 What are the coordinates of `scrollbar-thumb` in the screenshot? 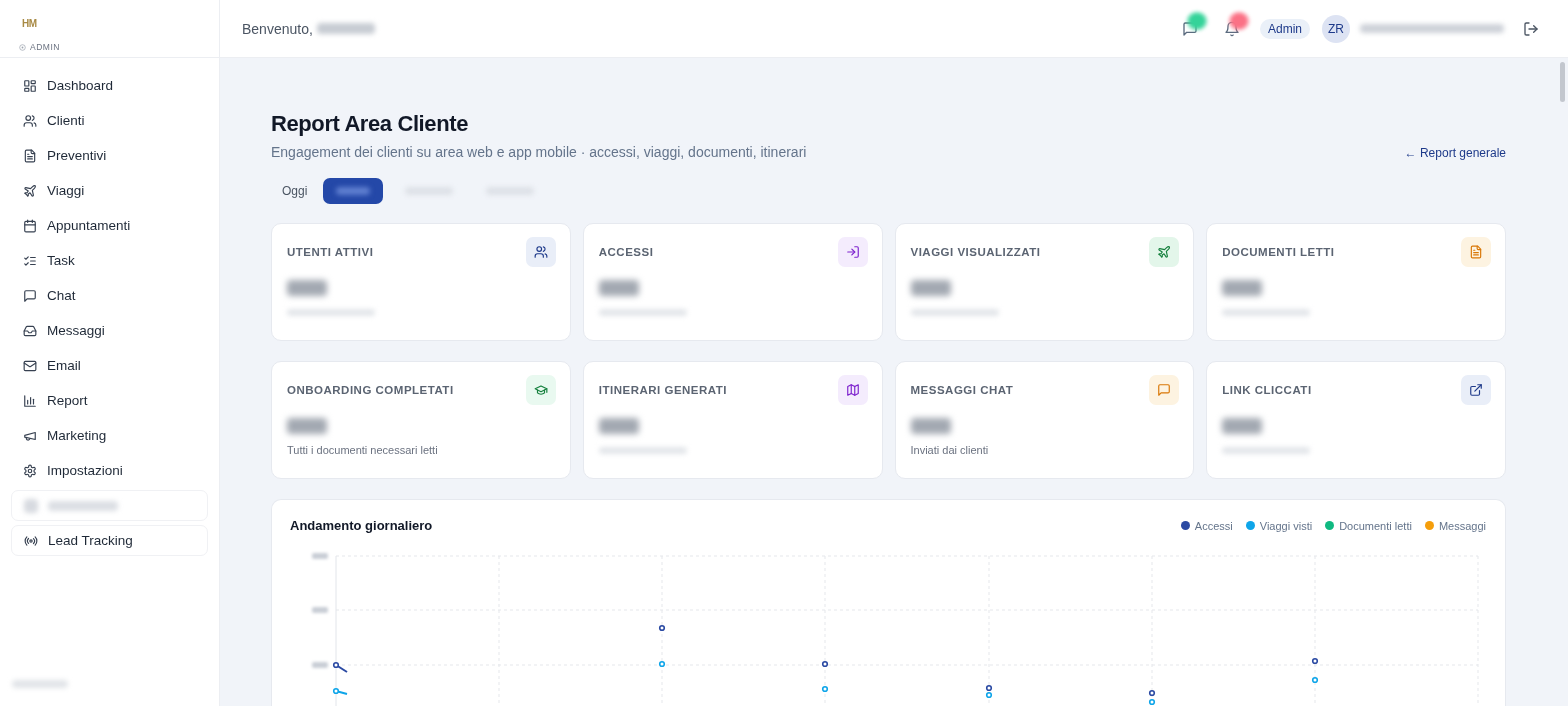 It's located at (1562, 82).